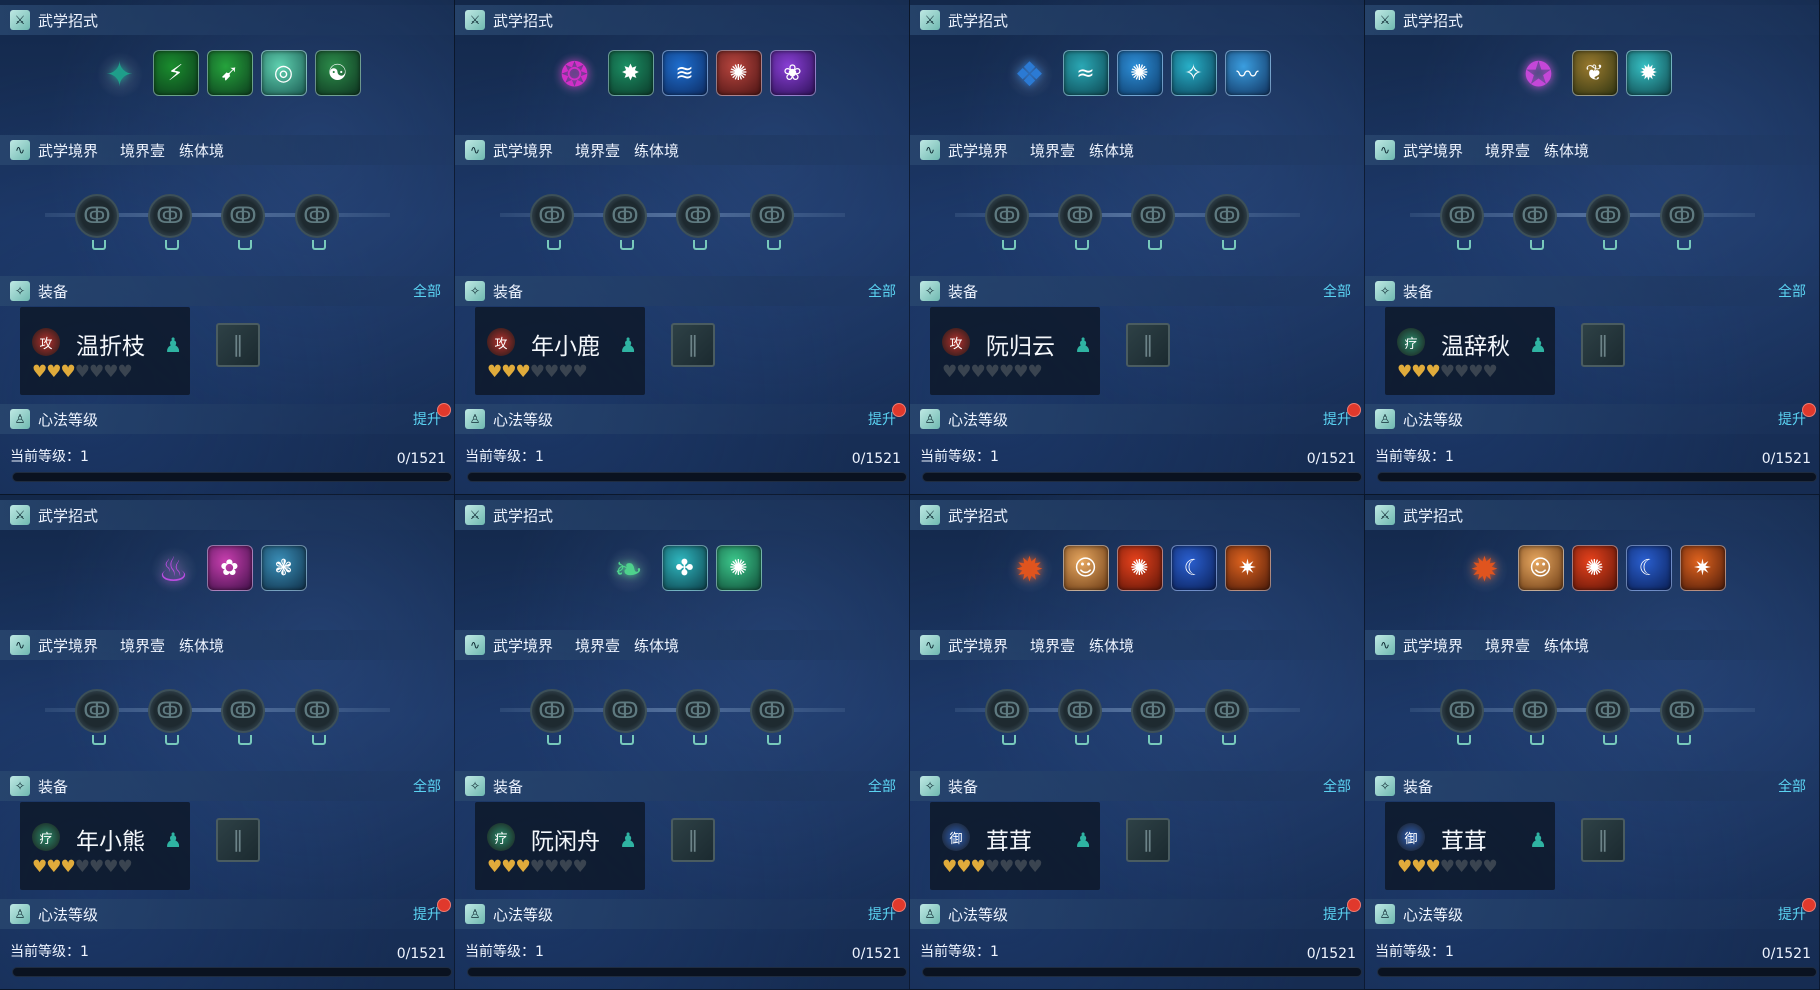 The height and width of the screenshot is (990, 1820). What do you see at coordinates (229, 73) in the screenshot?
I see `skill-icon: ➹` at bounding box center [229, 73].